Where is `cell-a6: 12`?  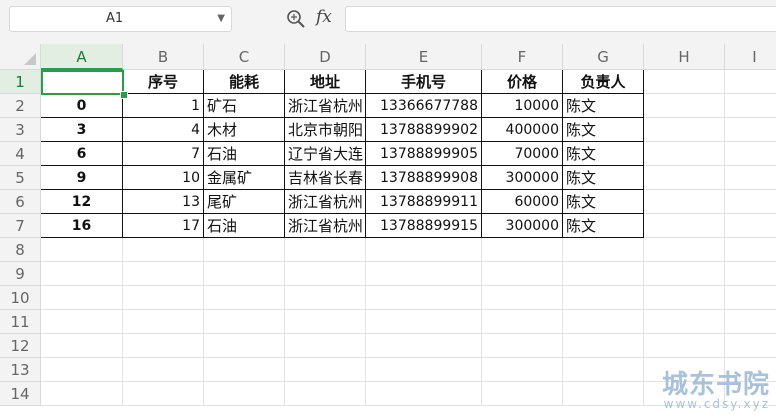 cell-a6: 12 is located at coordinates (82, 202).